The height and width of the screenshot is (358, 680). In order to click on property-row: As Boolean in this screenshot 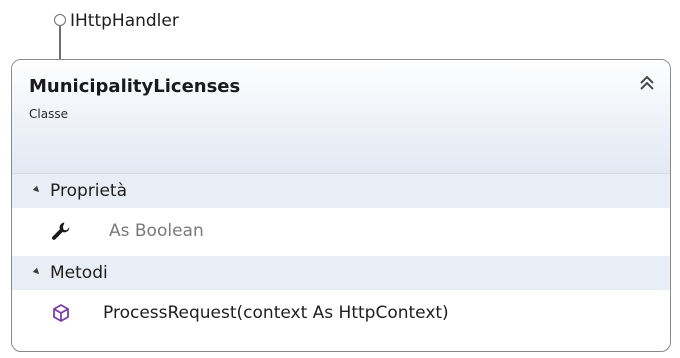, I will do `click(341, 232)`.